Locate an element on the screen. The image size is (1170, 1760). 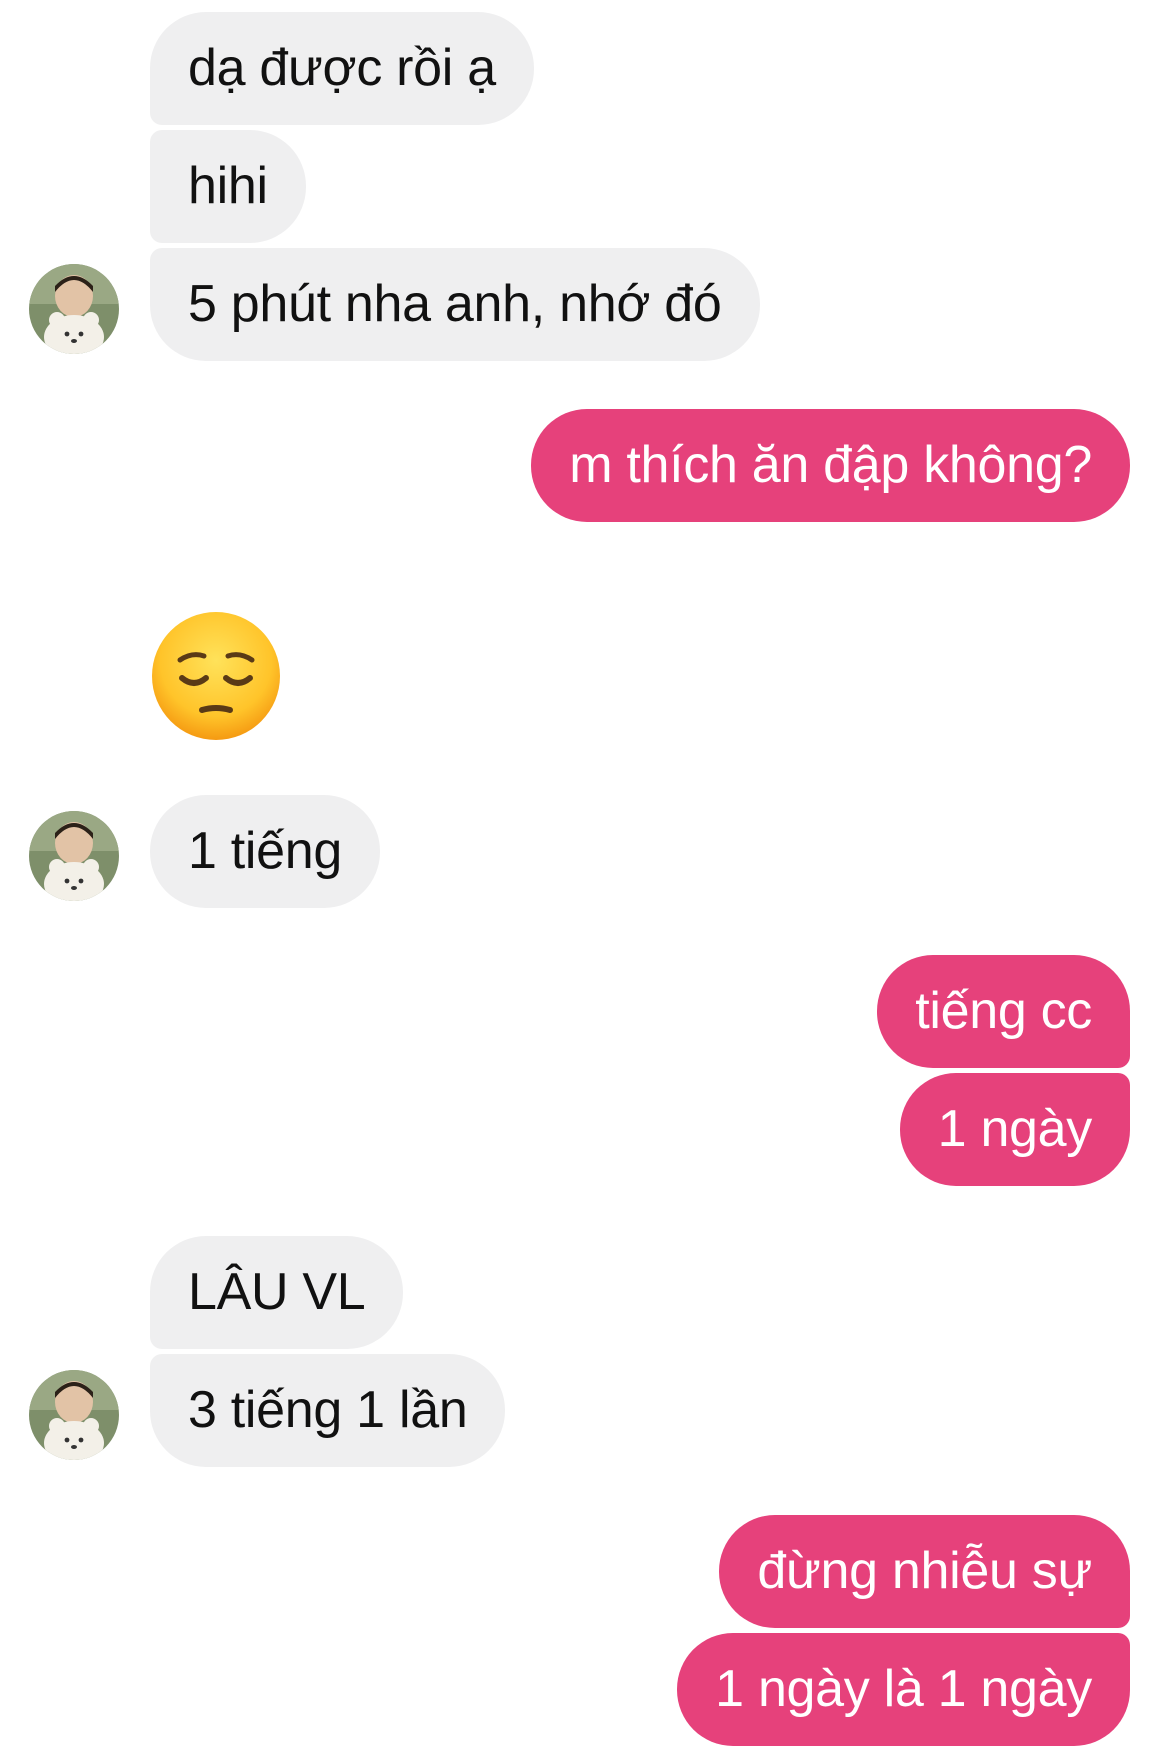
pensive-face-icon is located at coordinates (216, 676).